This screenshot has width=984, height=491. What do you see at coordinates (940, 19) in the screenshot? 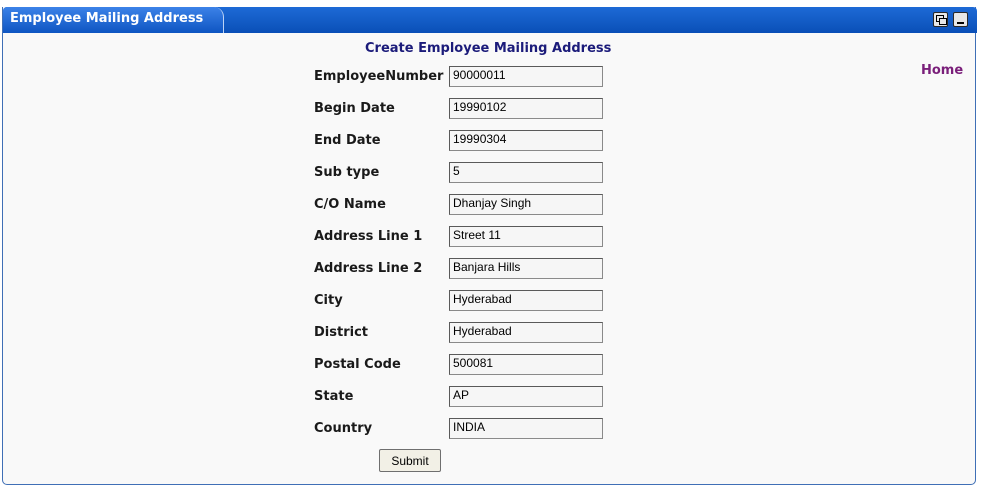
I see `restore-window-icon` at bounding box center [940, 19].